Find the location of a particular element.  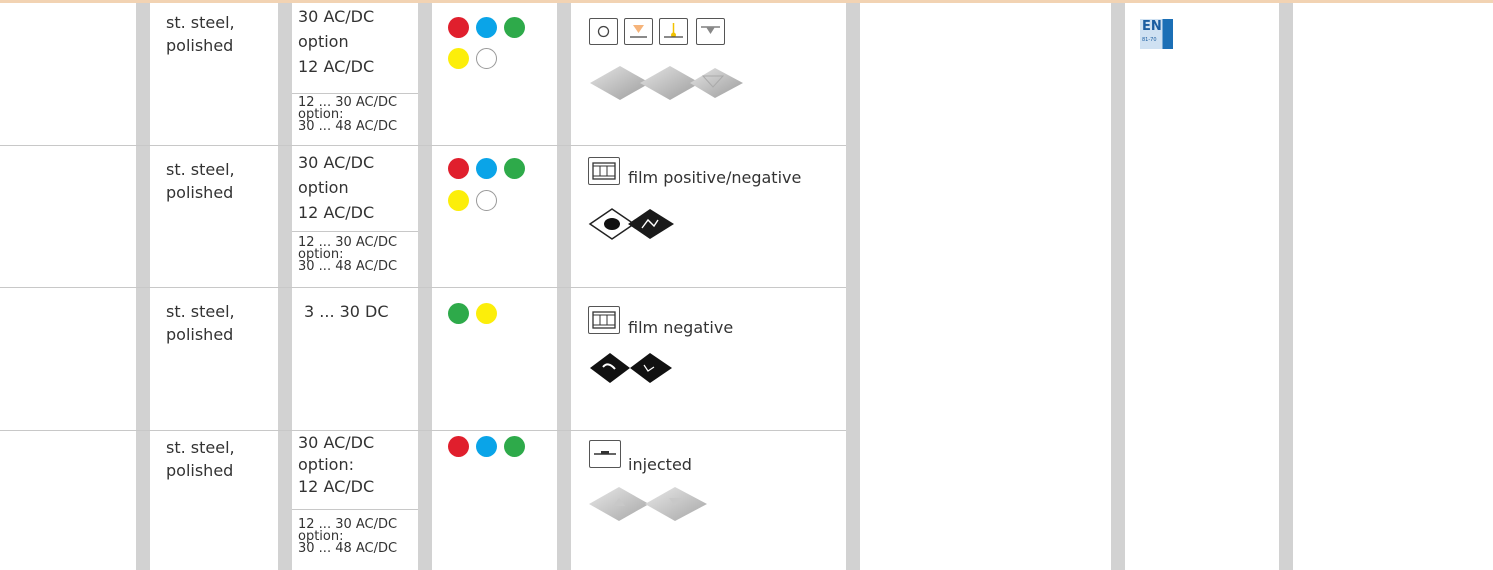

tactile-marker-icon is located at coordinates (673, 31).